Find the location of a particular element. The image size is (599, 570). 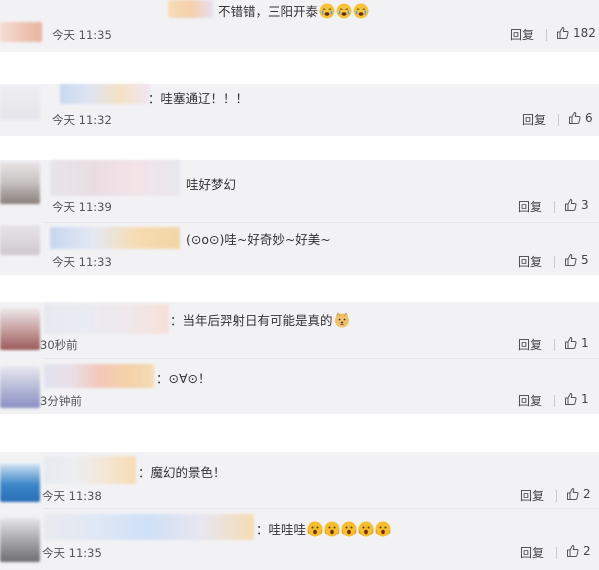

comment-text: 不错错，三阳开泰 is located at coordinates (293, 13).